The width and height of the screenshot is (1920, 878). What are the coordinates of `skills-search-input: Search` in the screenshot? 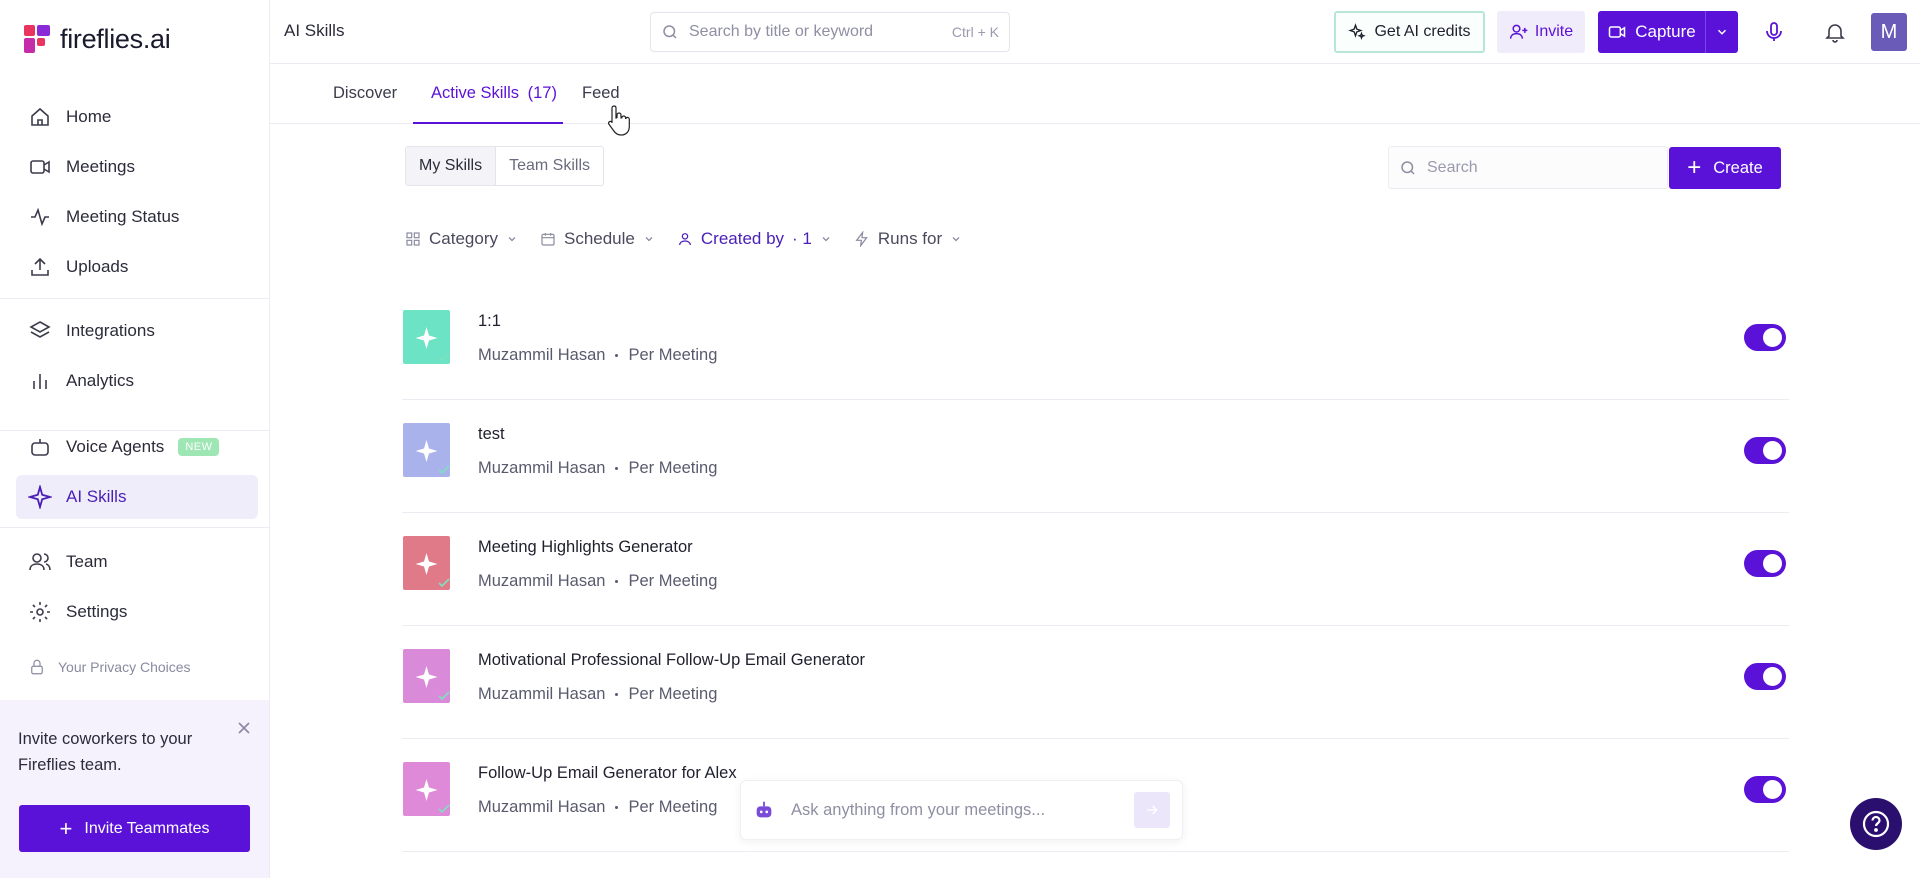 It's located at (1528, 167).